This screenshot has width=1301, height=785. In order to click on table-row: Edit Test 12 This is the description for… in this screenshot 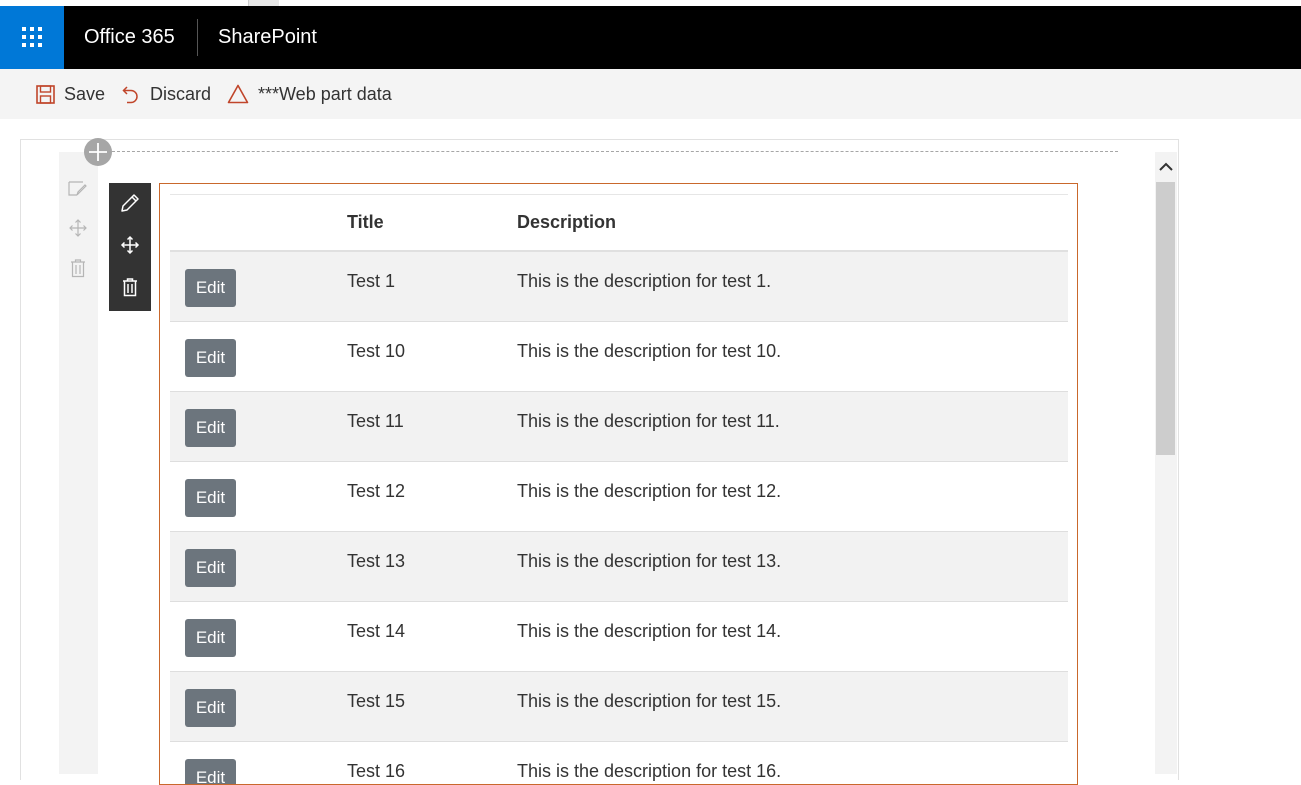, I will do `click(619, 497)`.